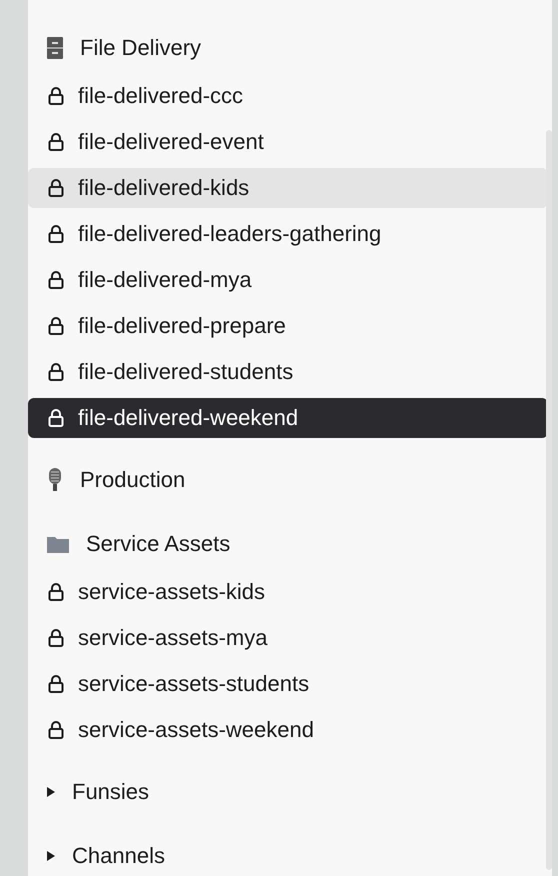  What do you see at coordinates (549, 500) in the screenshot?
I see `scrollbar` at bounding box center [549, 500].